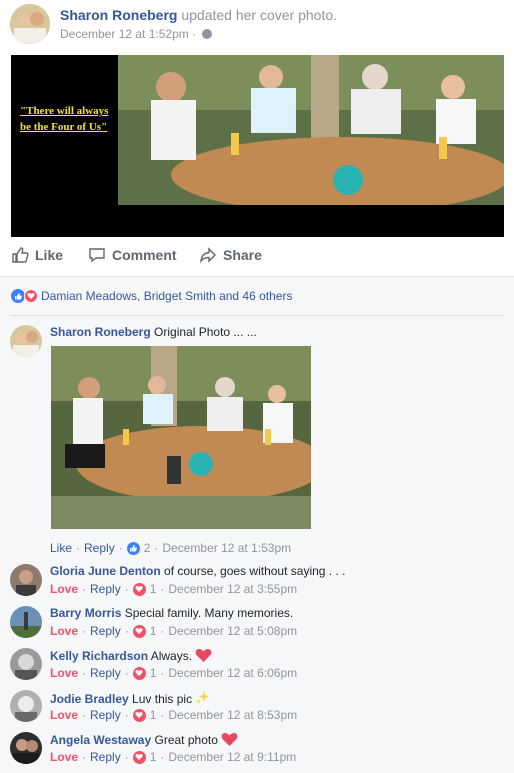  I want to click on comment-text: Angela Westaway Great photo, so click(144, 739).